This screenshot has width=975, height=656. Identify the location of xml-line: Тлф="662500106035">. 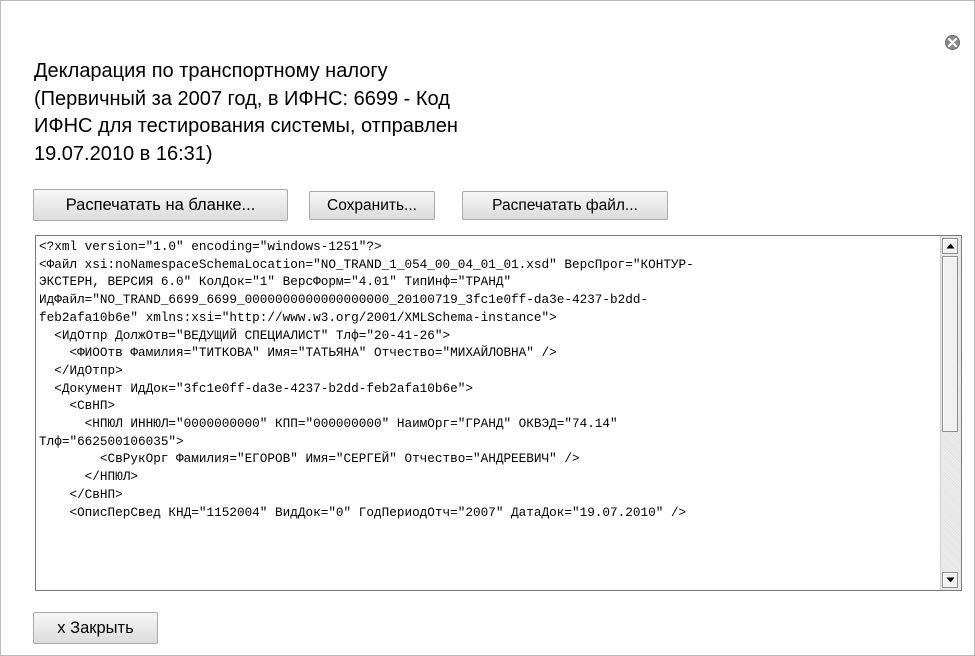
(111, 441).